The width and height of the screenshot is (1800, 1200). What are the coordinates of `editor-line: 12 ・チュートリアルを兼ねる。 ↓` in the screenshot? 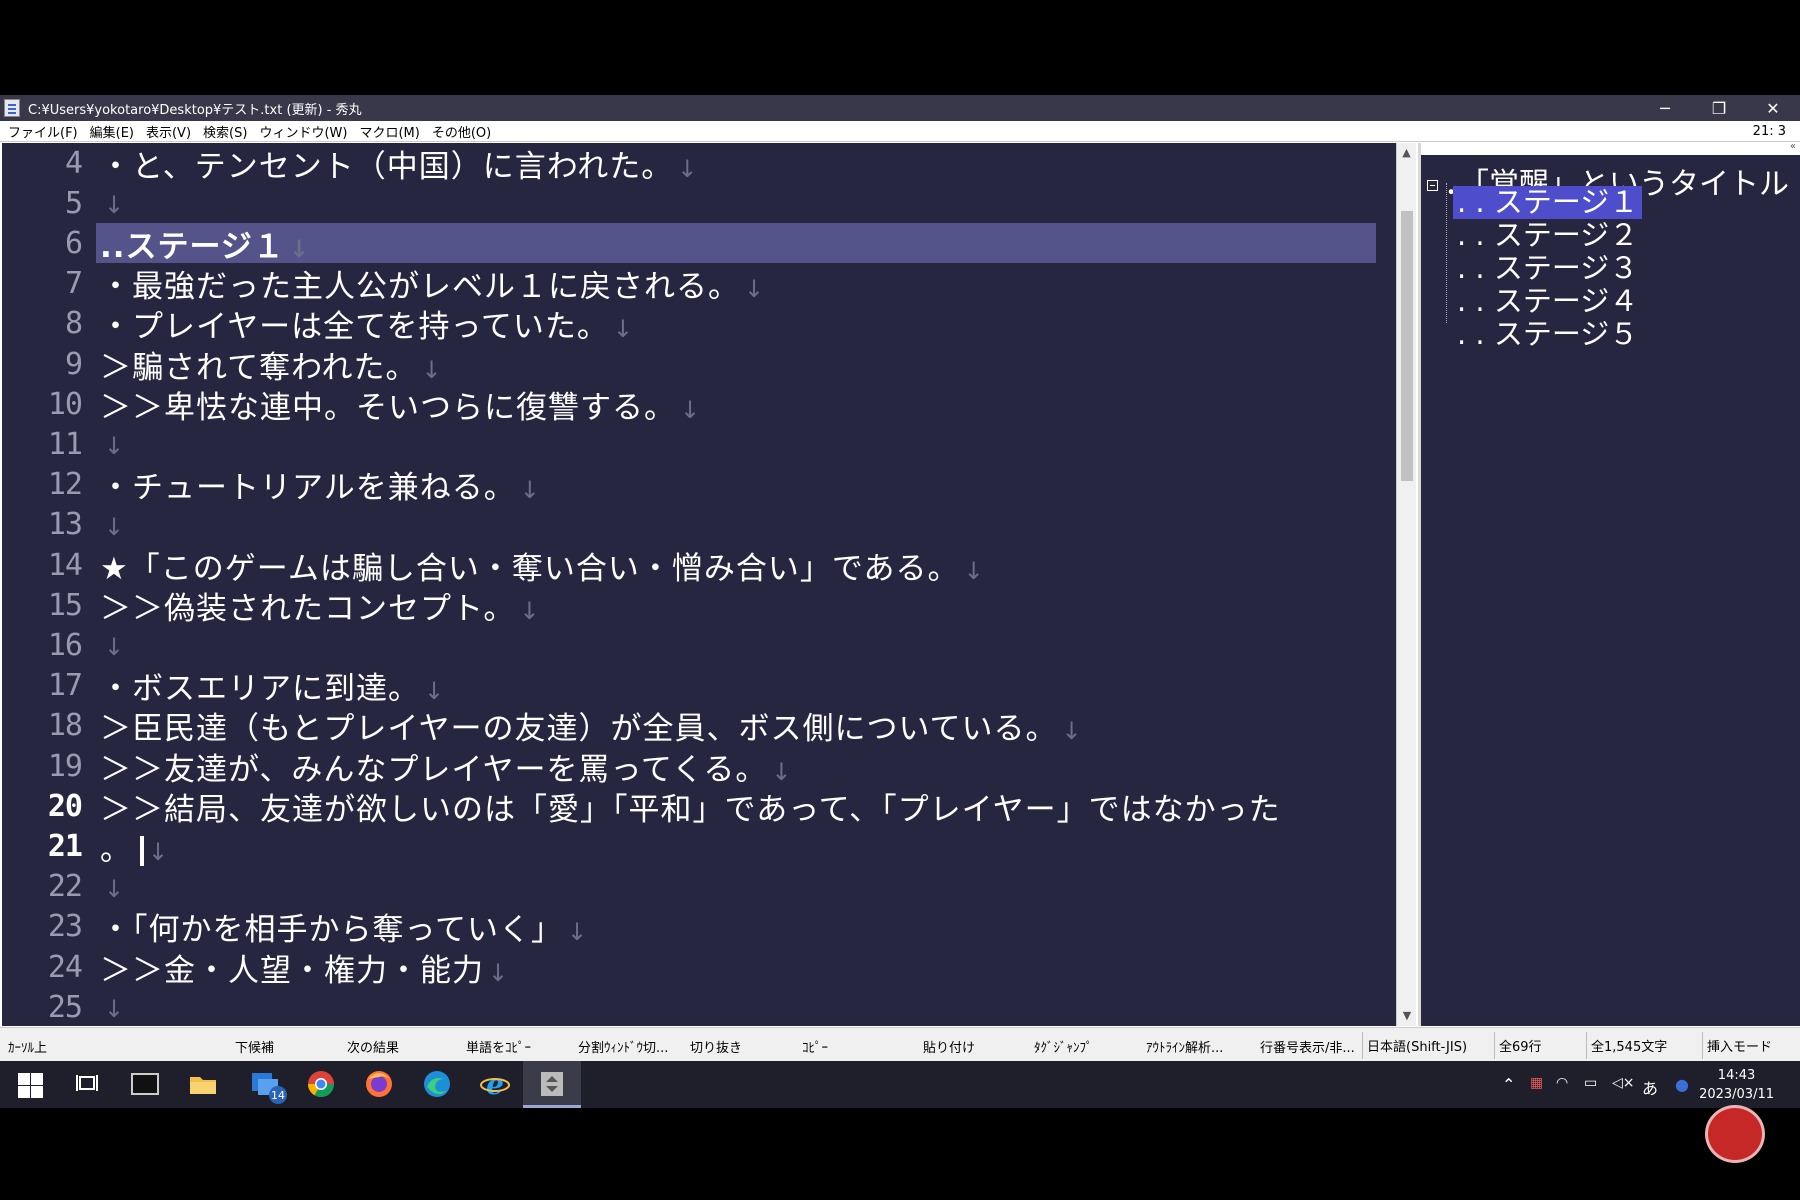 It's located at (699, 484).